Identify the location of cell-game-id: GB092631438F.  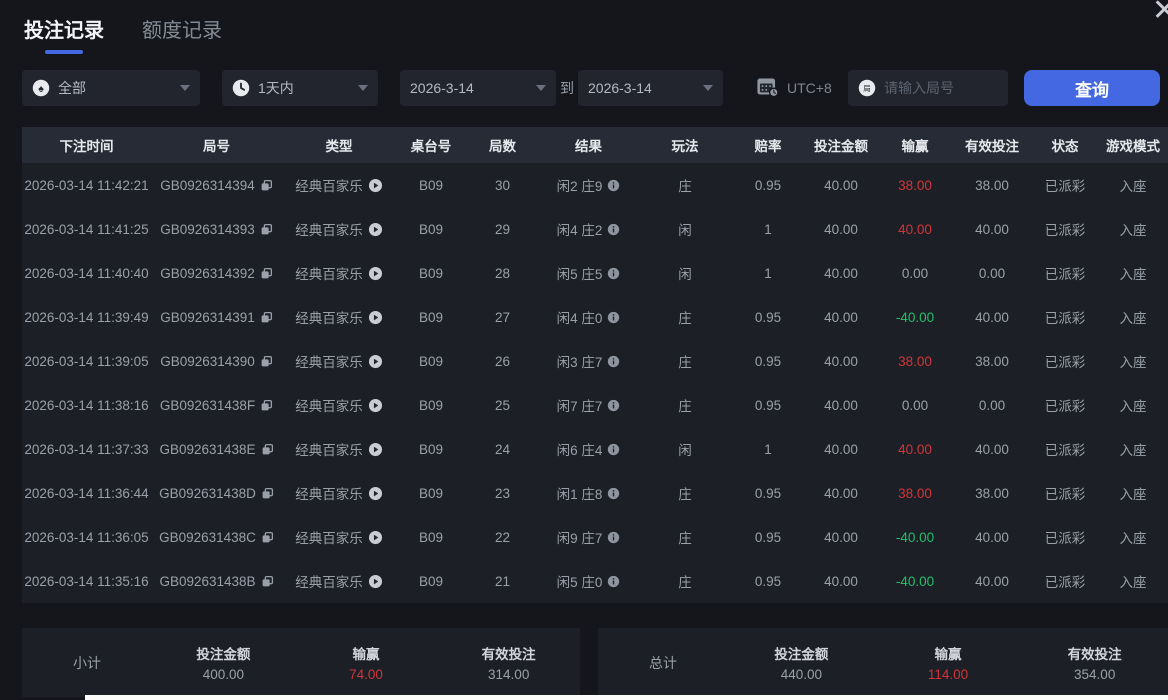
(216, 405).